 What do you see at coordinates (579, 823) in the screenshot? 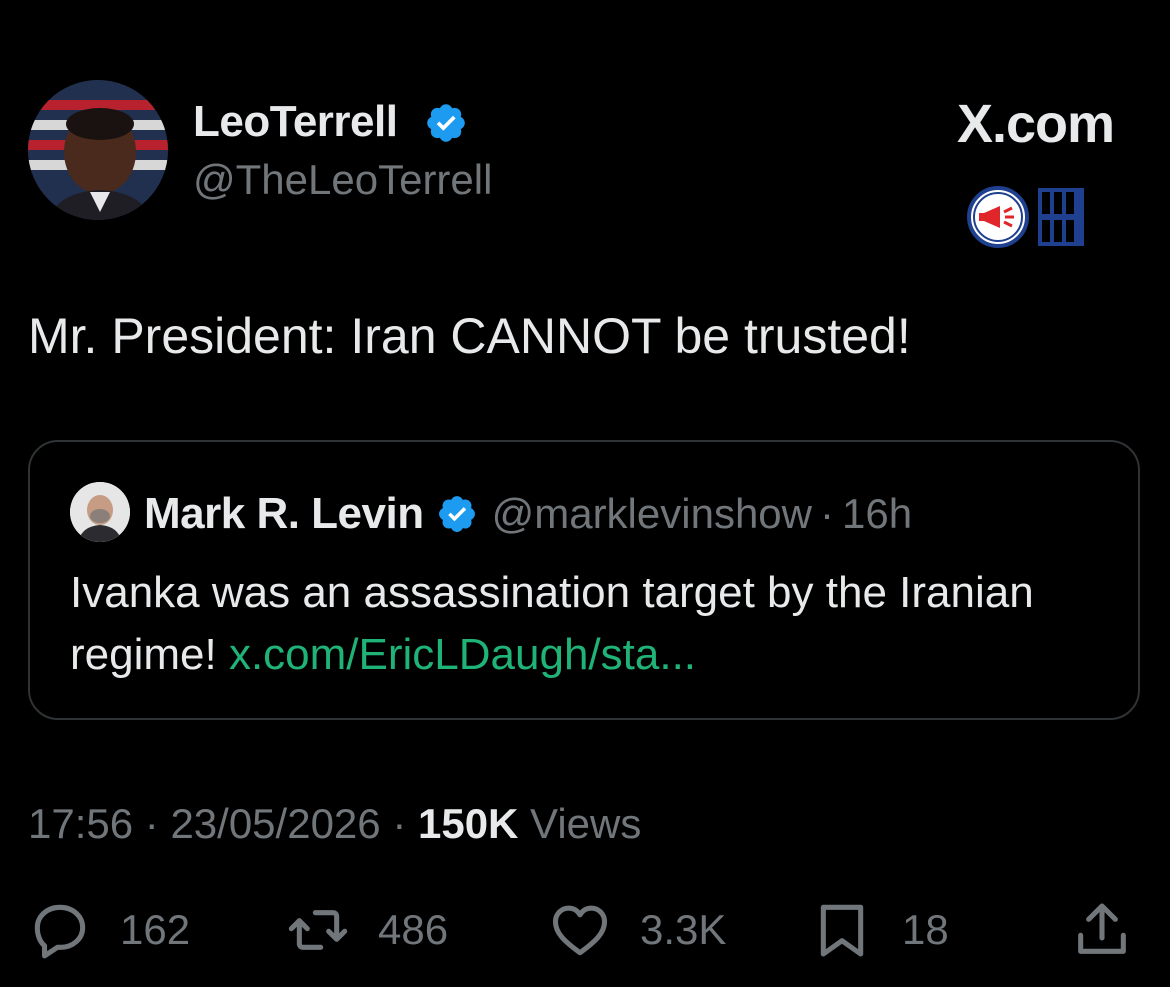
I see `views-label: Views` at bounding box center [579, 823].